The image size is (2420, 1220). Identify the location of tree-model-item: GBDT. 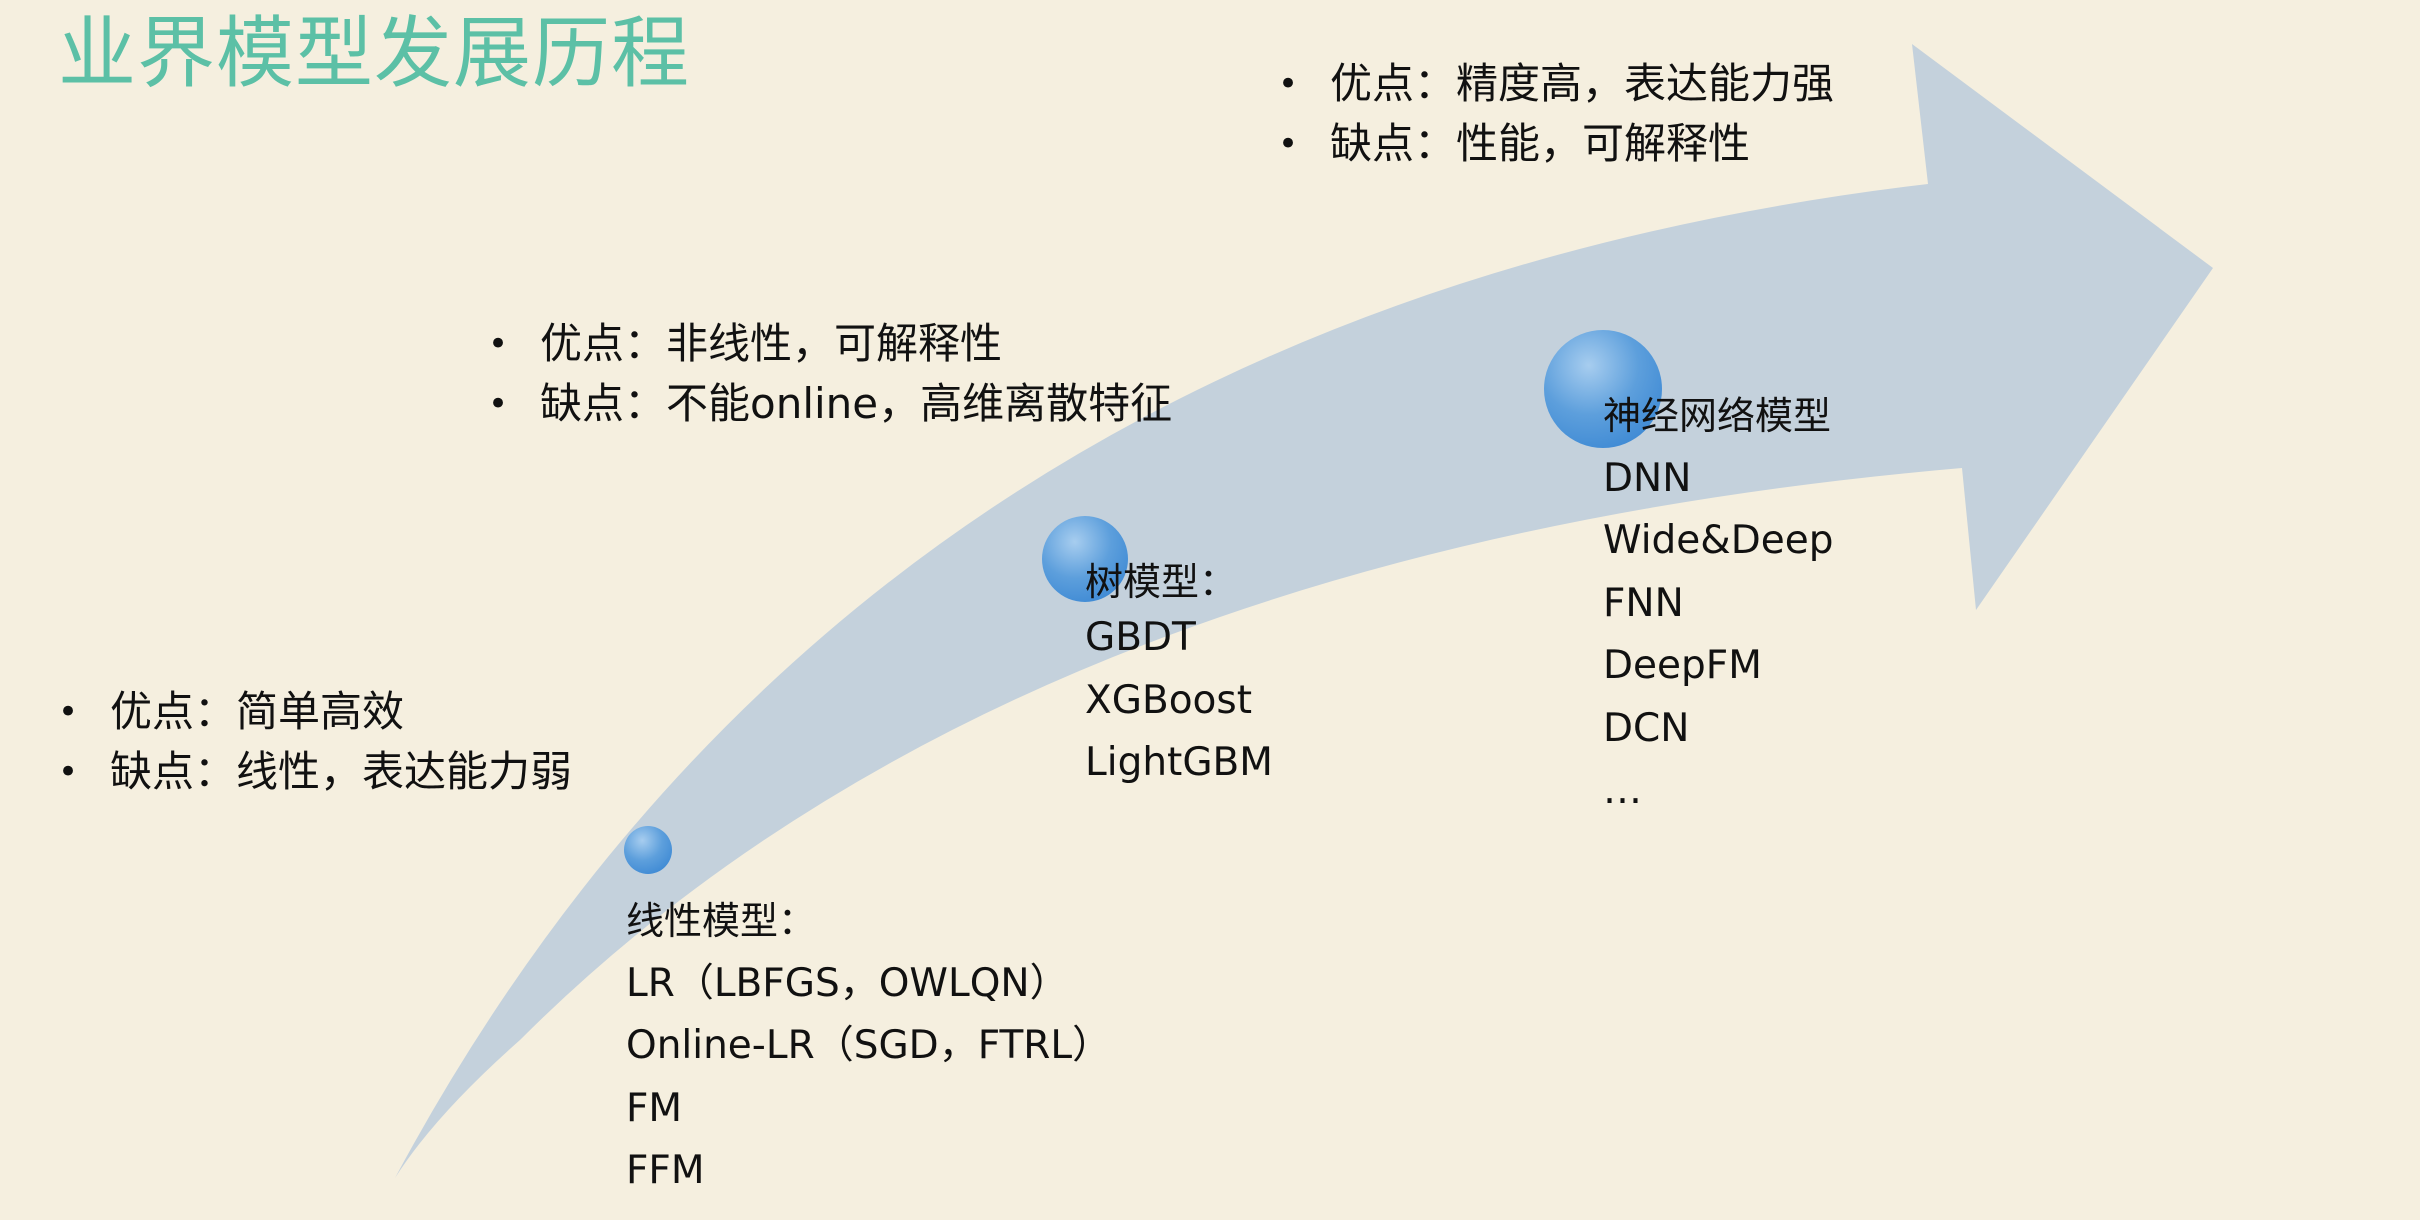
(1140, 637).